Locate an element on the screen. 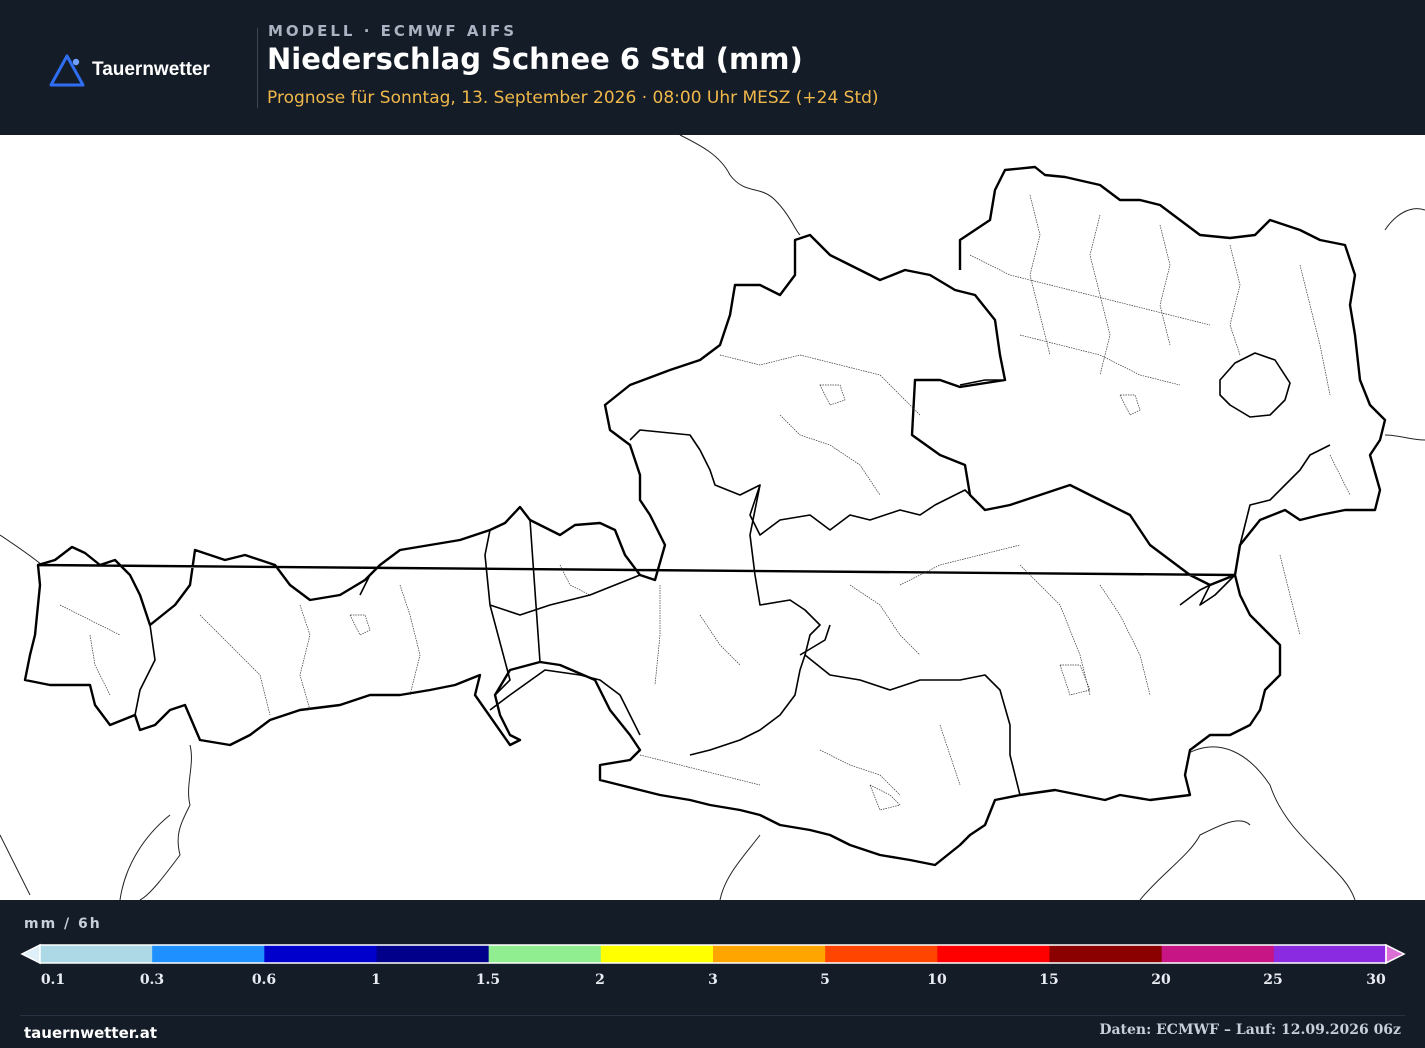 This screenshot has width=1425, height=1048. colorbar-tick-label: 0.3 is located at coordinates (152, 980).